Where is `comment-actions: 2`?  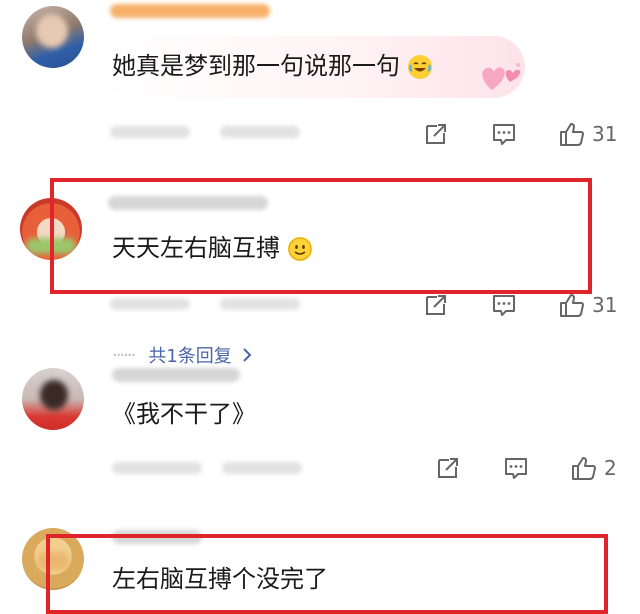
comment-actions: 2 is located at coordinates (525, 468).